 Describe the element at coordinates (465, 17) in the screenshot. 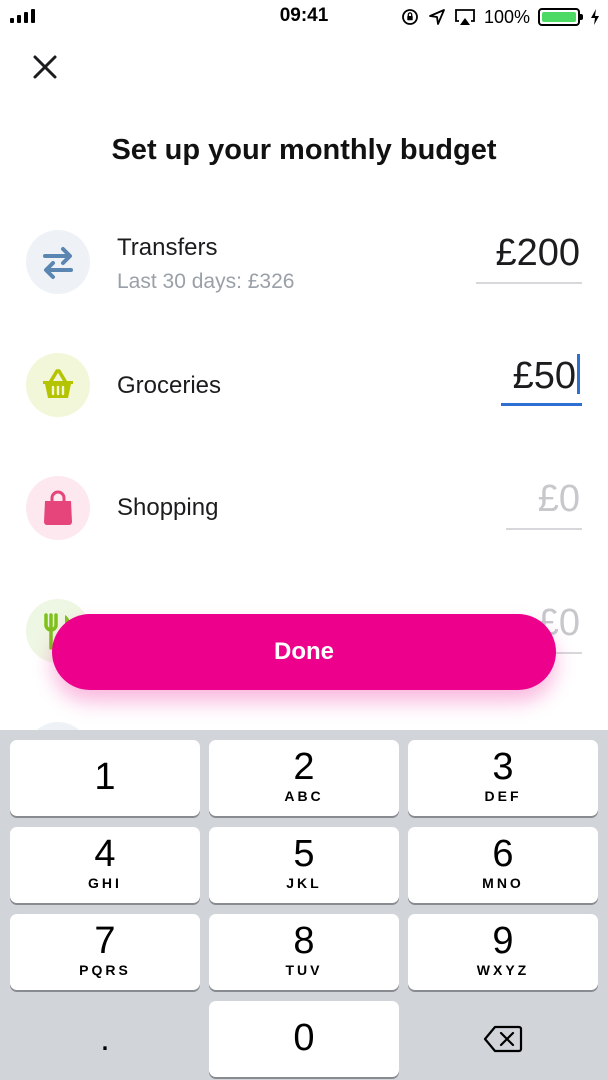

I see `airplay-icon` at that location.